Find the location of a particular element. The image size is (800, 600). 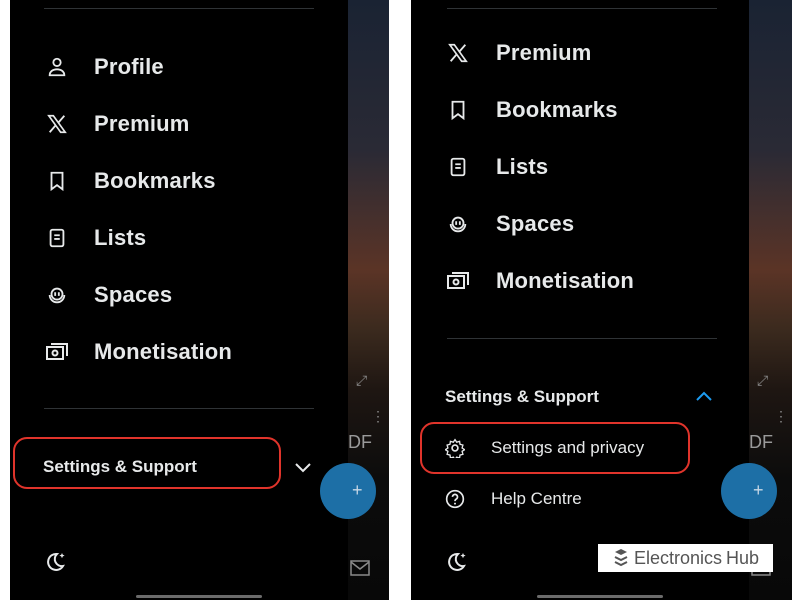

electronics-hub-logo-icon is located at coordinates (621, 558).